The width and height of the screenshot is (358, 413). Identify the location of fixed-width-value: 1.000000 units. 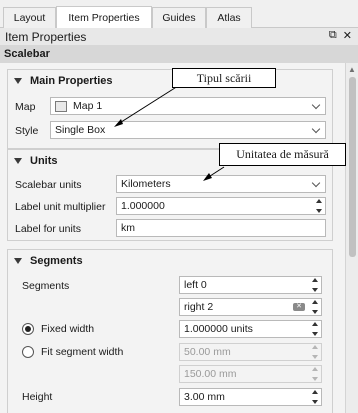
(218, 329).